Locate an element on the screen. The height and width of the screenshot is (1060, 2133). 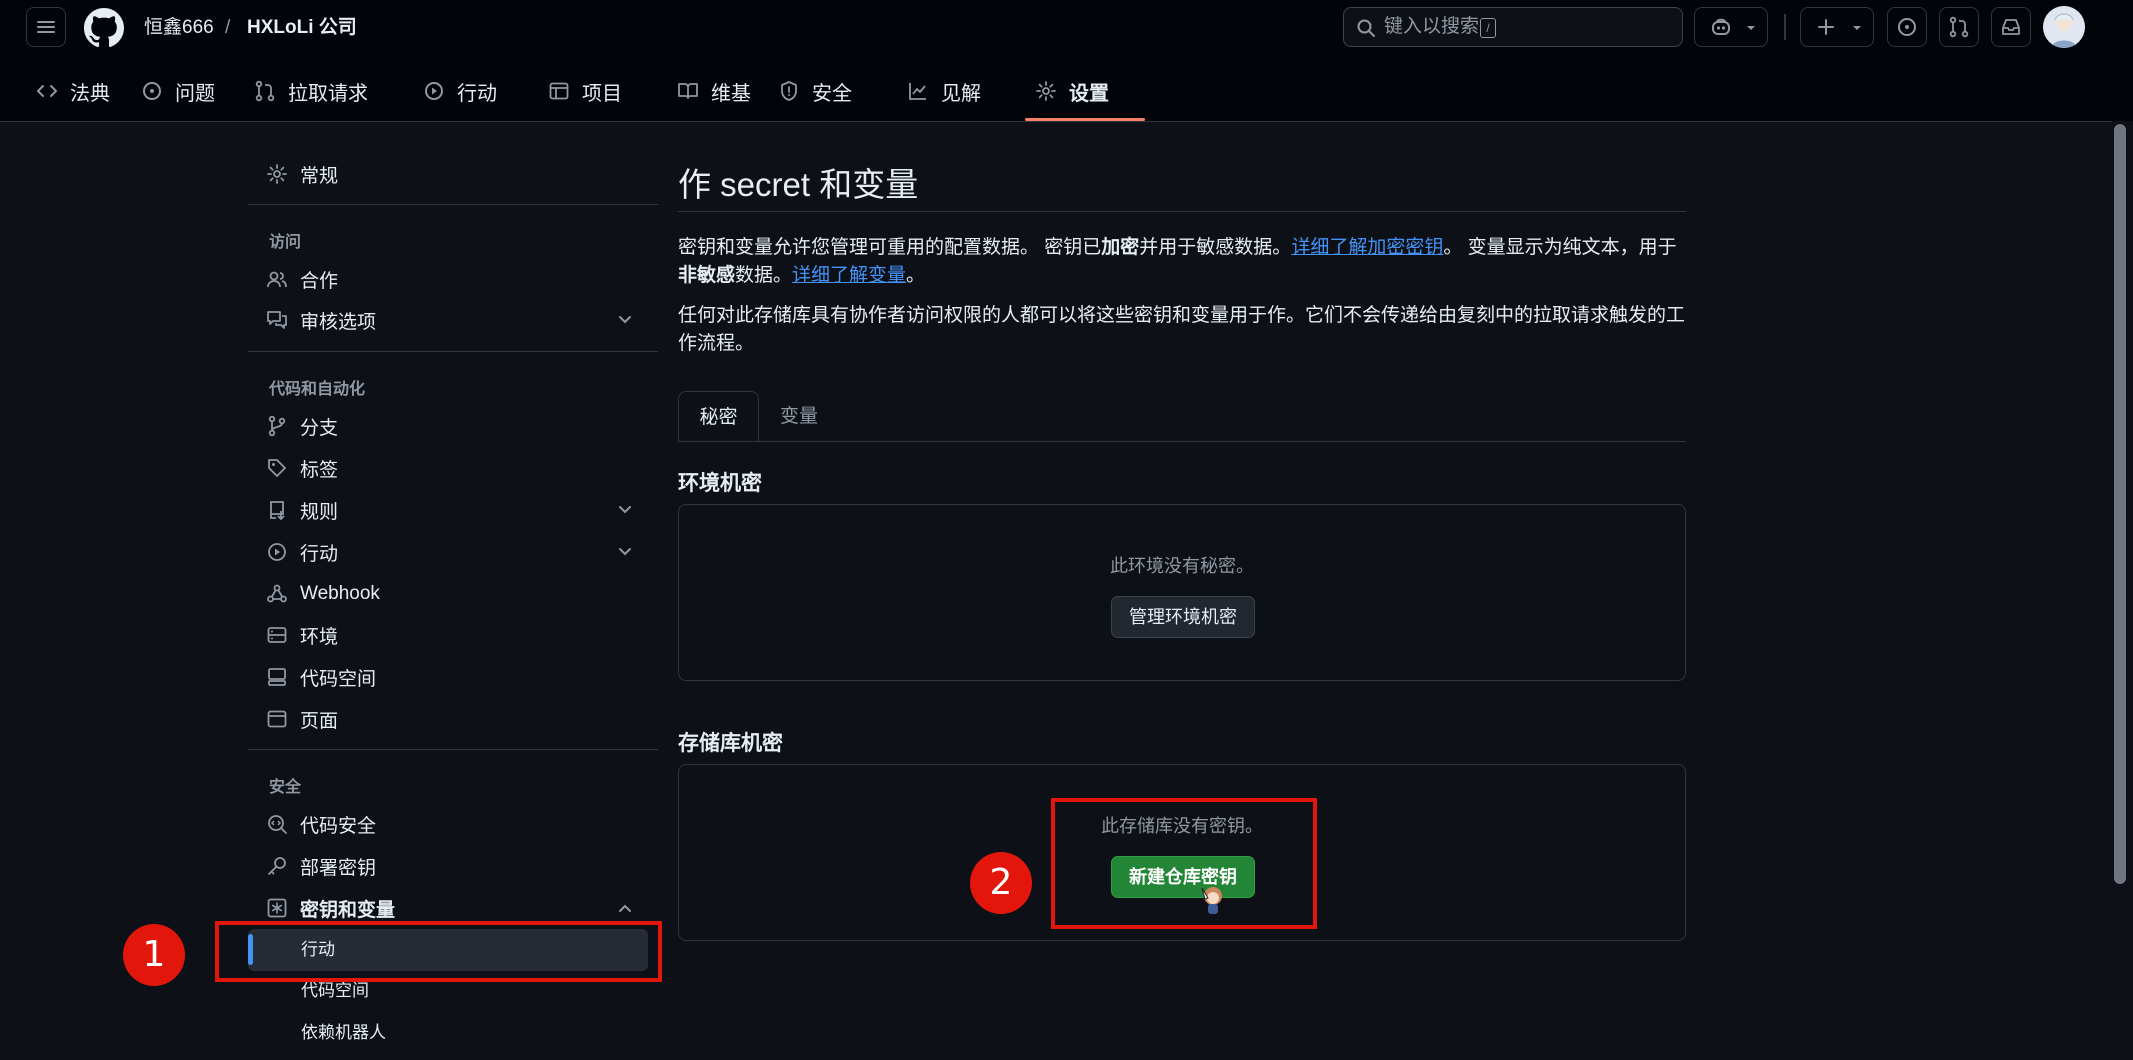
tab-settings: 设置 is located at coordinates (1072, 91).